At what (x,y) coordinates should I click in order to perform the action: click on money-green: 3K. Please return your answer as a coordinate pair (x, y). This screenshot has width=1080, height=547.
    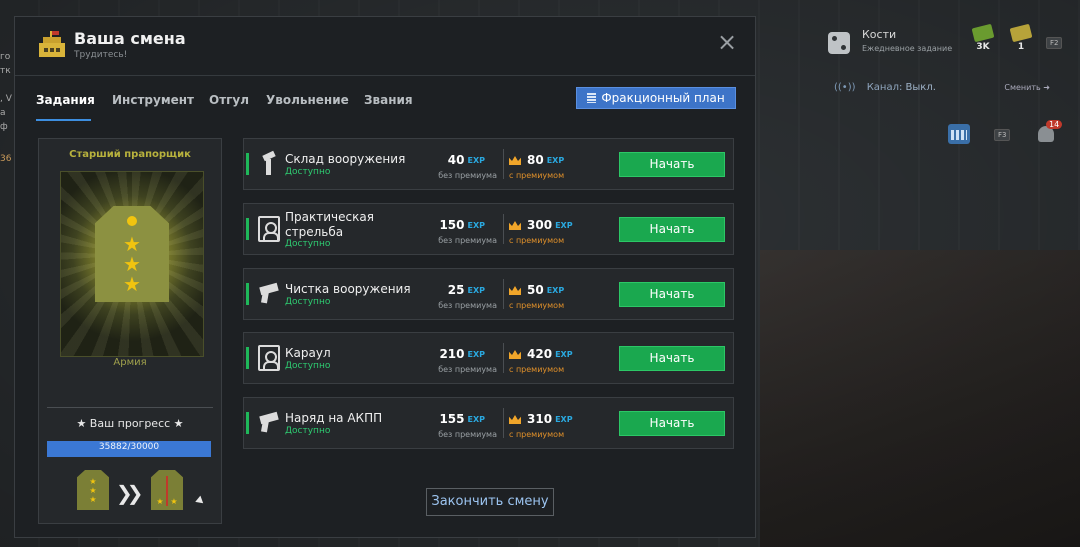
    Looking at the image, I should click on (983, 37).